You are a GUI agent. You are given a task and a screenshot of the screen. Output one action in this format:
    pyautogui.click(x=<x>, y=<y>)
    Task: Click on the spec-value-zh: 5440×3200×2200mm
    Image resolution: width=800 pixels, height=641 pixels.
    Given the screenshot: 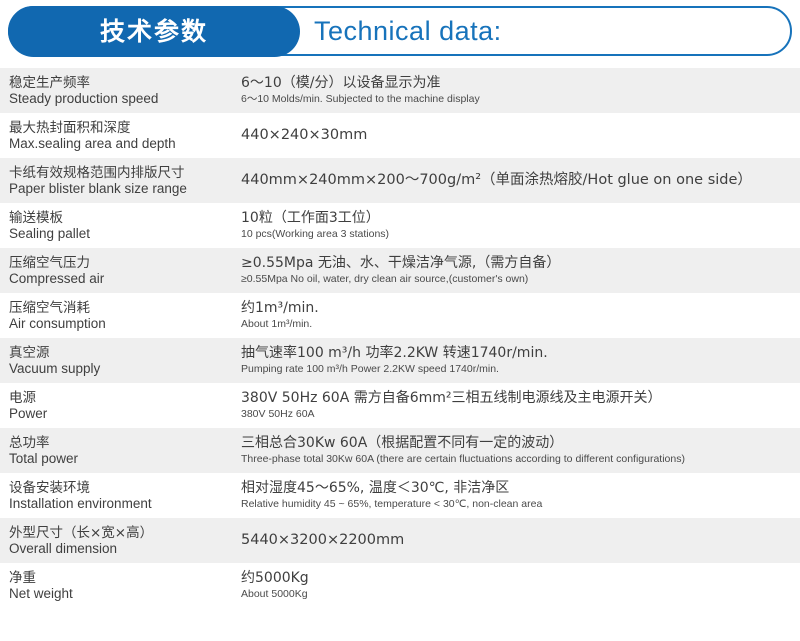 What is the action you would take?
    pyautogui.click(x=323, y=540)
    